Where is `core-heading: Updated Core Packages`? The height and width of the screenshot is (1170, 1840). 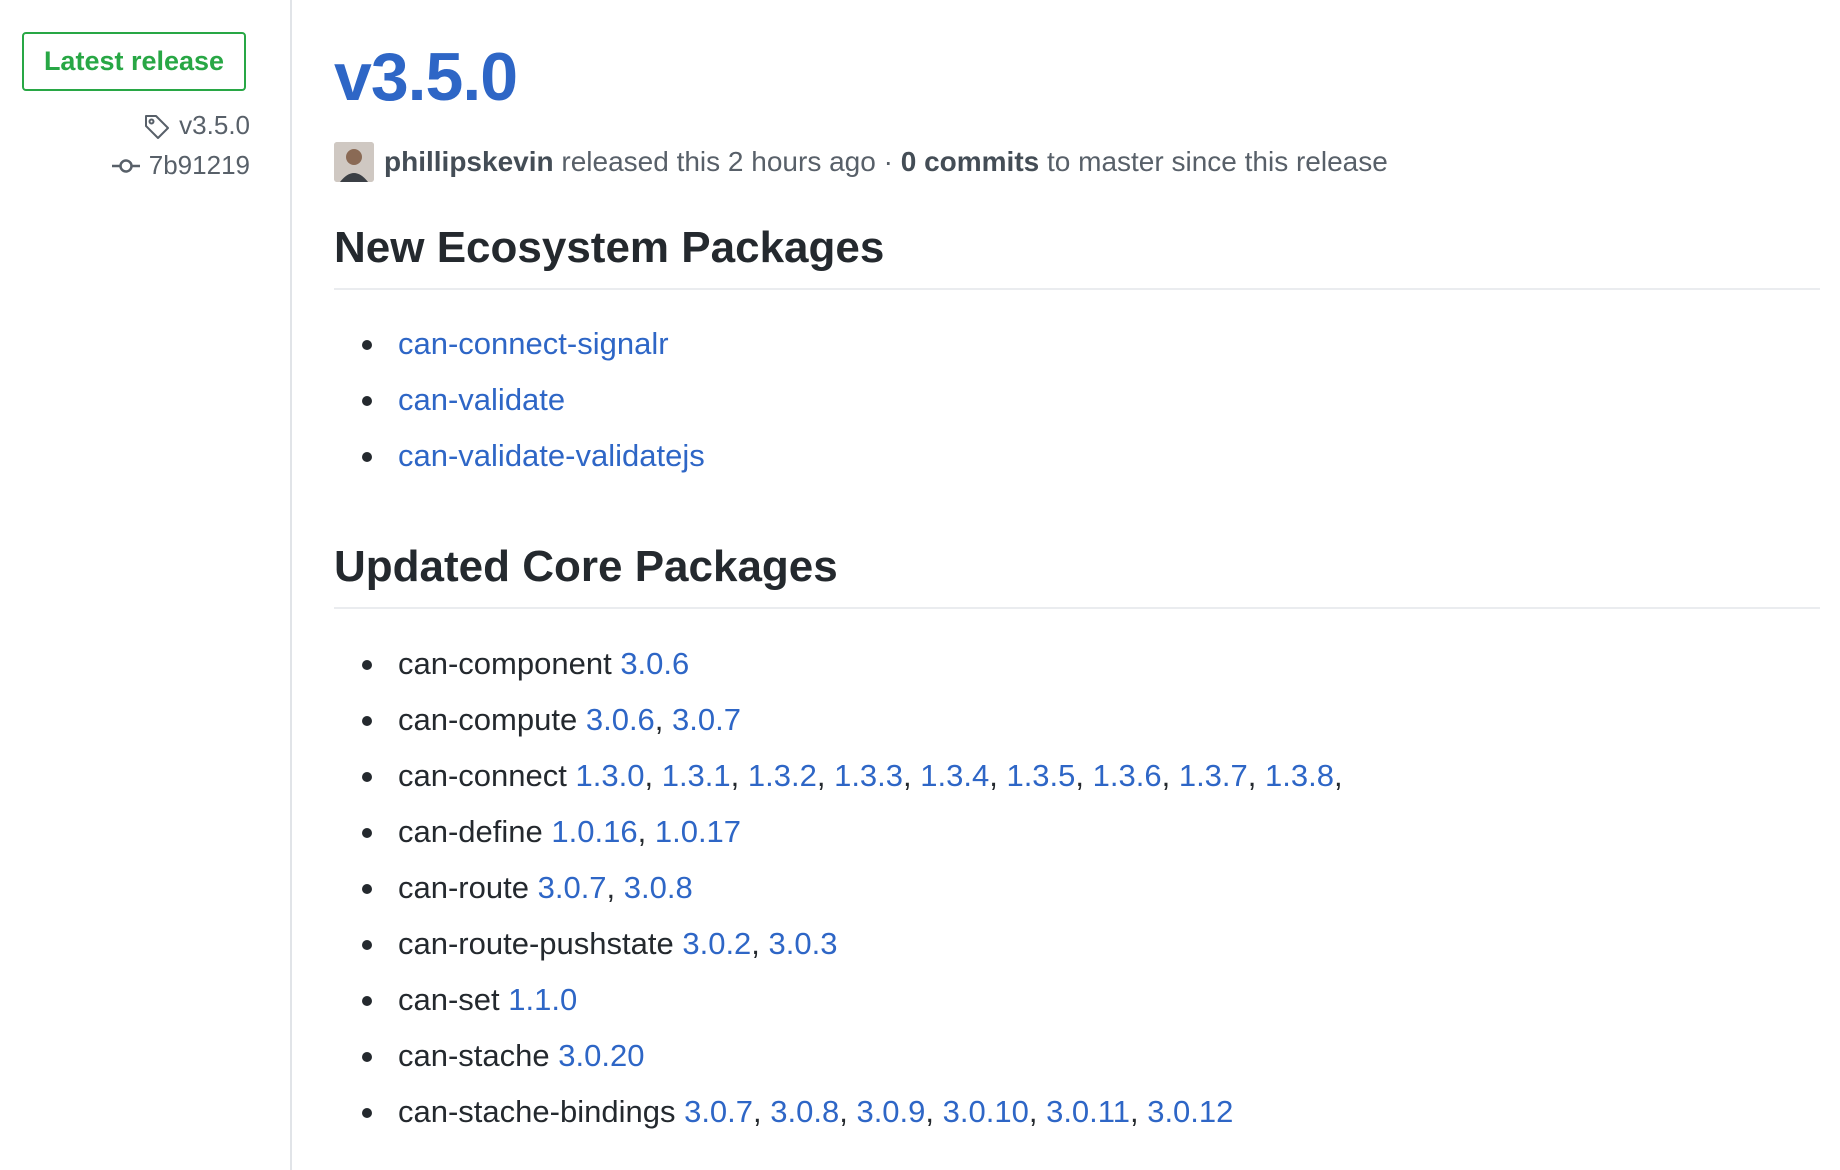 core-heading: Updated Core Packages is located at coordinates (1077, 575).